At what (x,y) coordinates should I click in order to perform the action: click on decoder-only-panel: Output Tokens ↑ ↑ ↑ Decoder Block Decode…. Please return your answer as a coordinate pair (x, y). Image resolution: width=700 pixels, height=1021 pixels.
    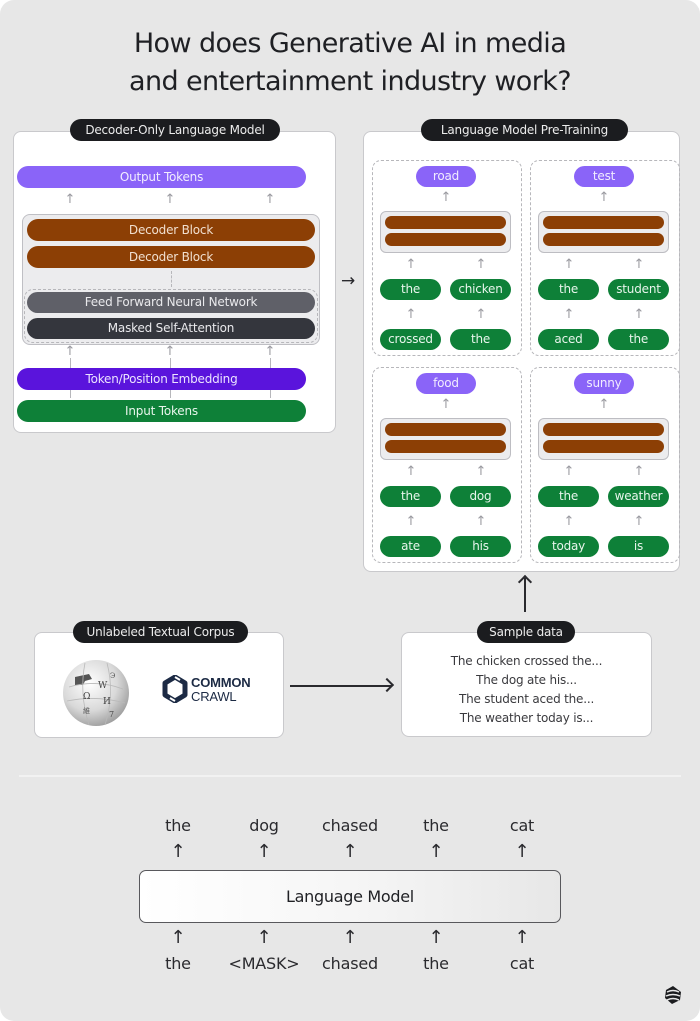
    Looking at the image, I should click on (174, 282).